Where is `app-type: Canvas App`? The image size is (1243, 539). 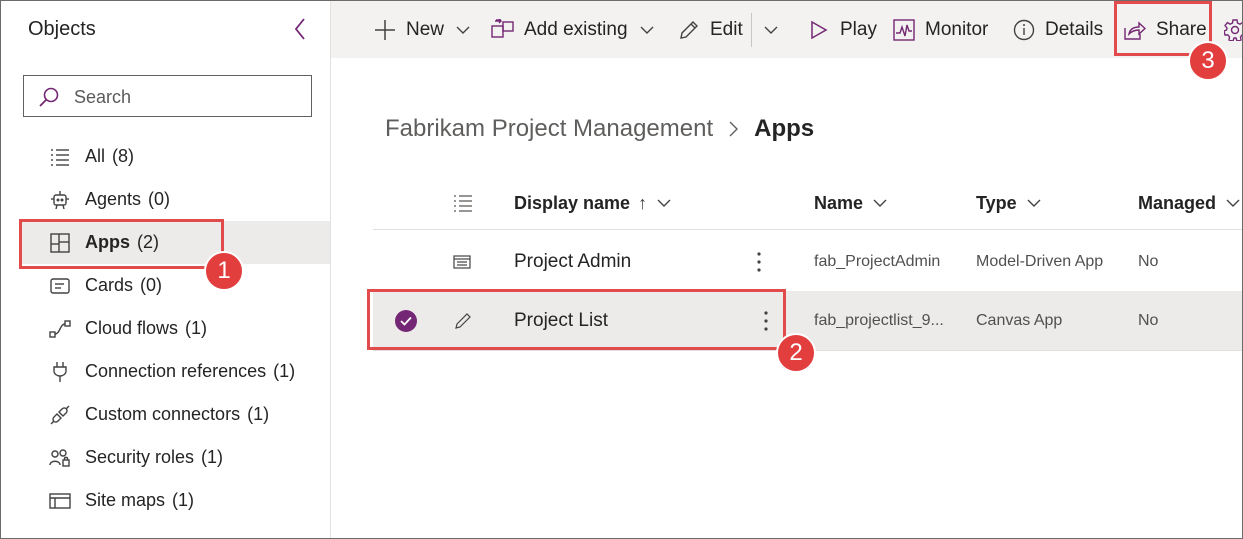 app-type: Canvas App is located at coordinates (1019, 320).